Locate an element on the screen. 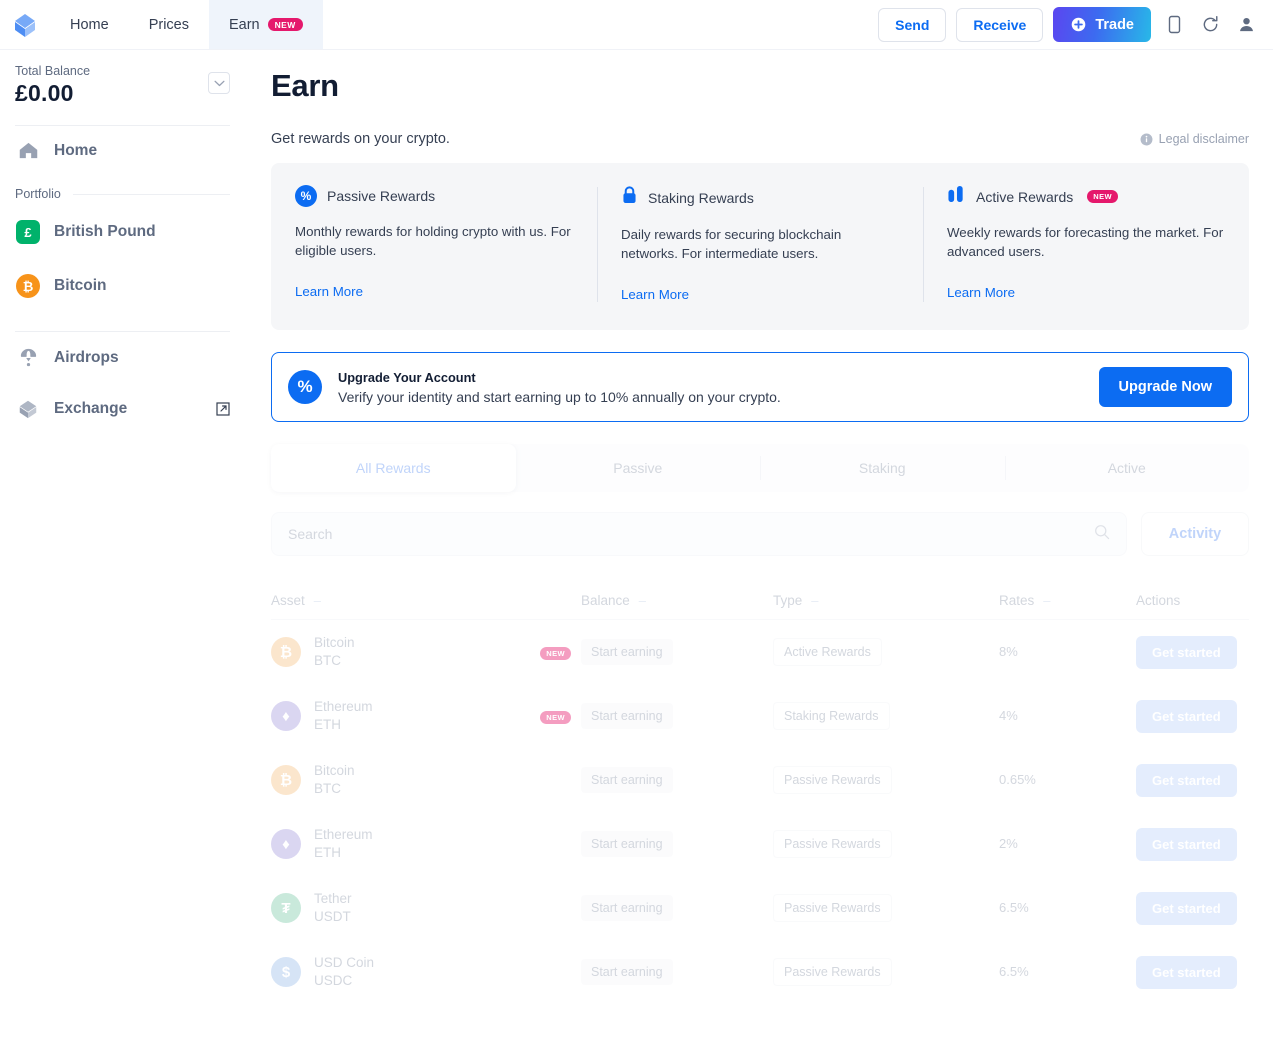  refresh-icon is located at coordinates (1210, 25).